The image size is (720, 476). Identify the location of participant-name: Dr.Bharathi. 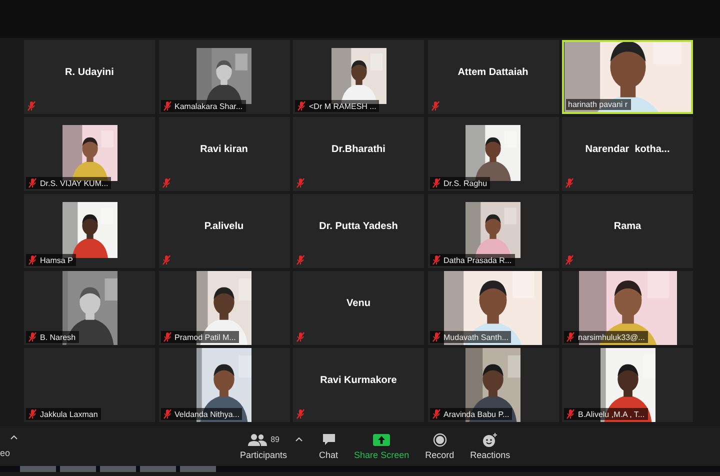
(359, 149).